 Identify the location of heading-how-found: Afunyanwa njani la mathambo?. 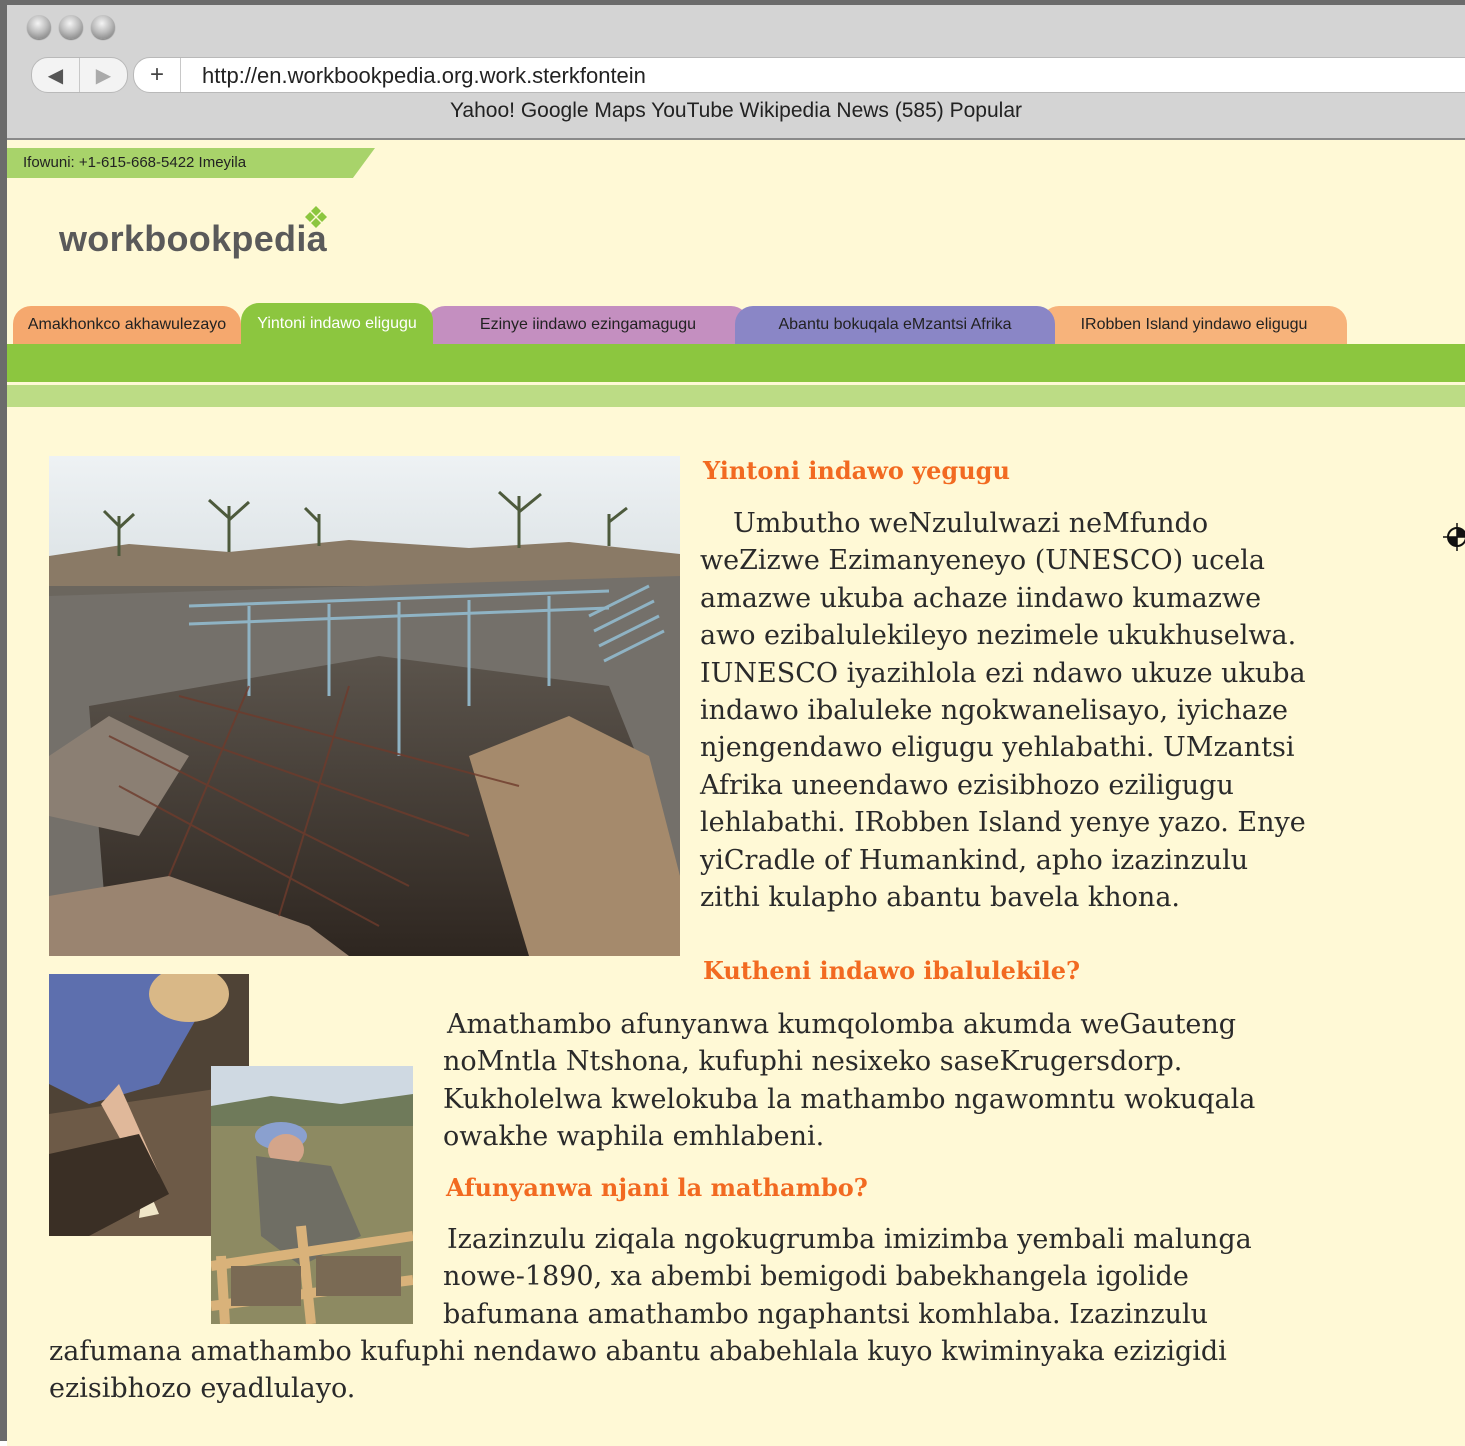
(657, 1187).